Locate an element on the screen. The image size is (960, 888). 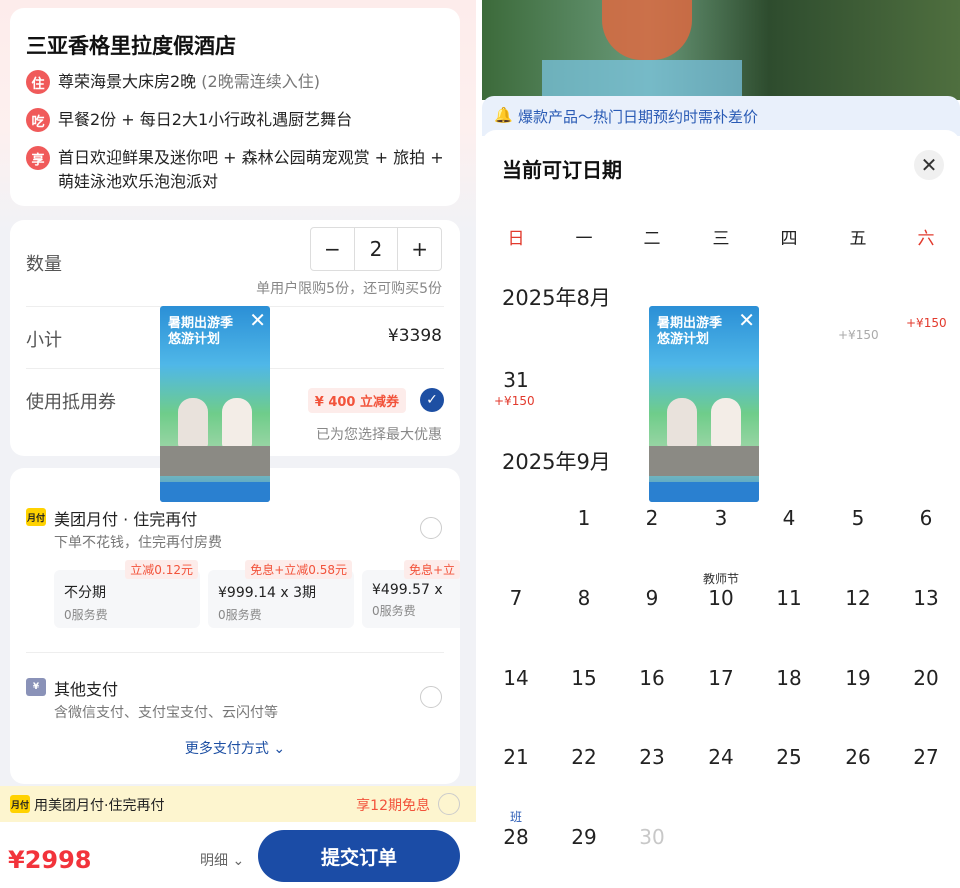
day-cell: 8 is located at coordinates (584, 598).